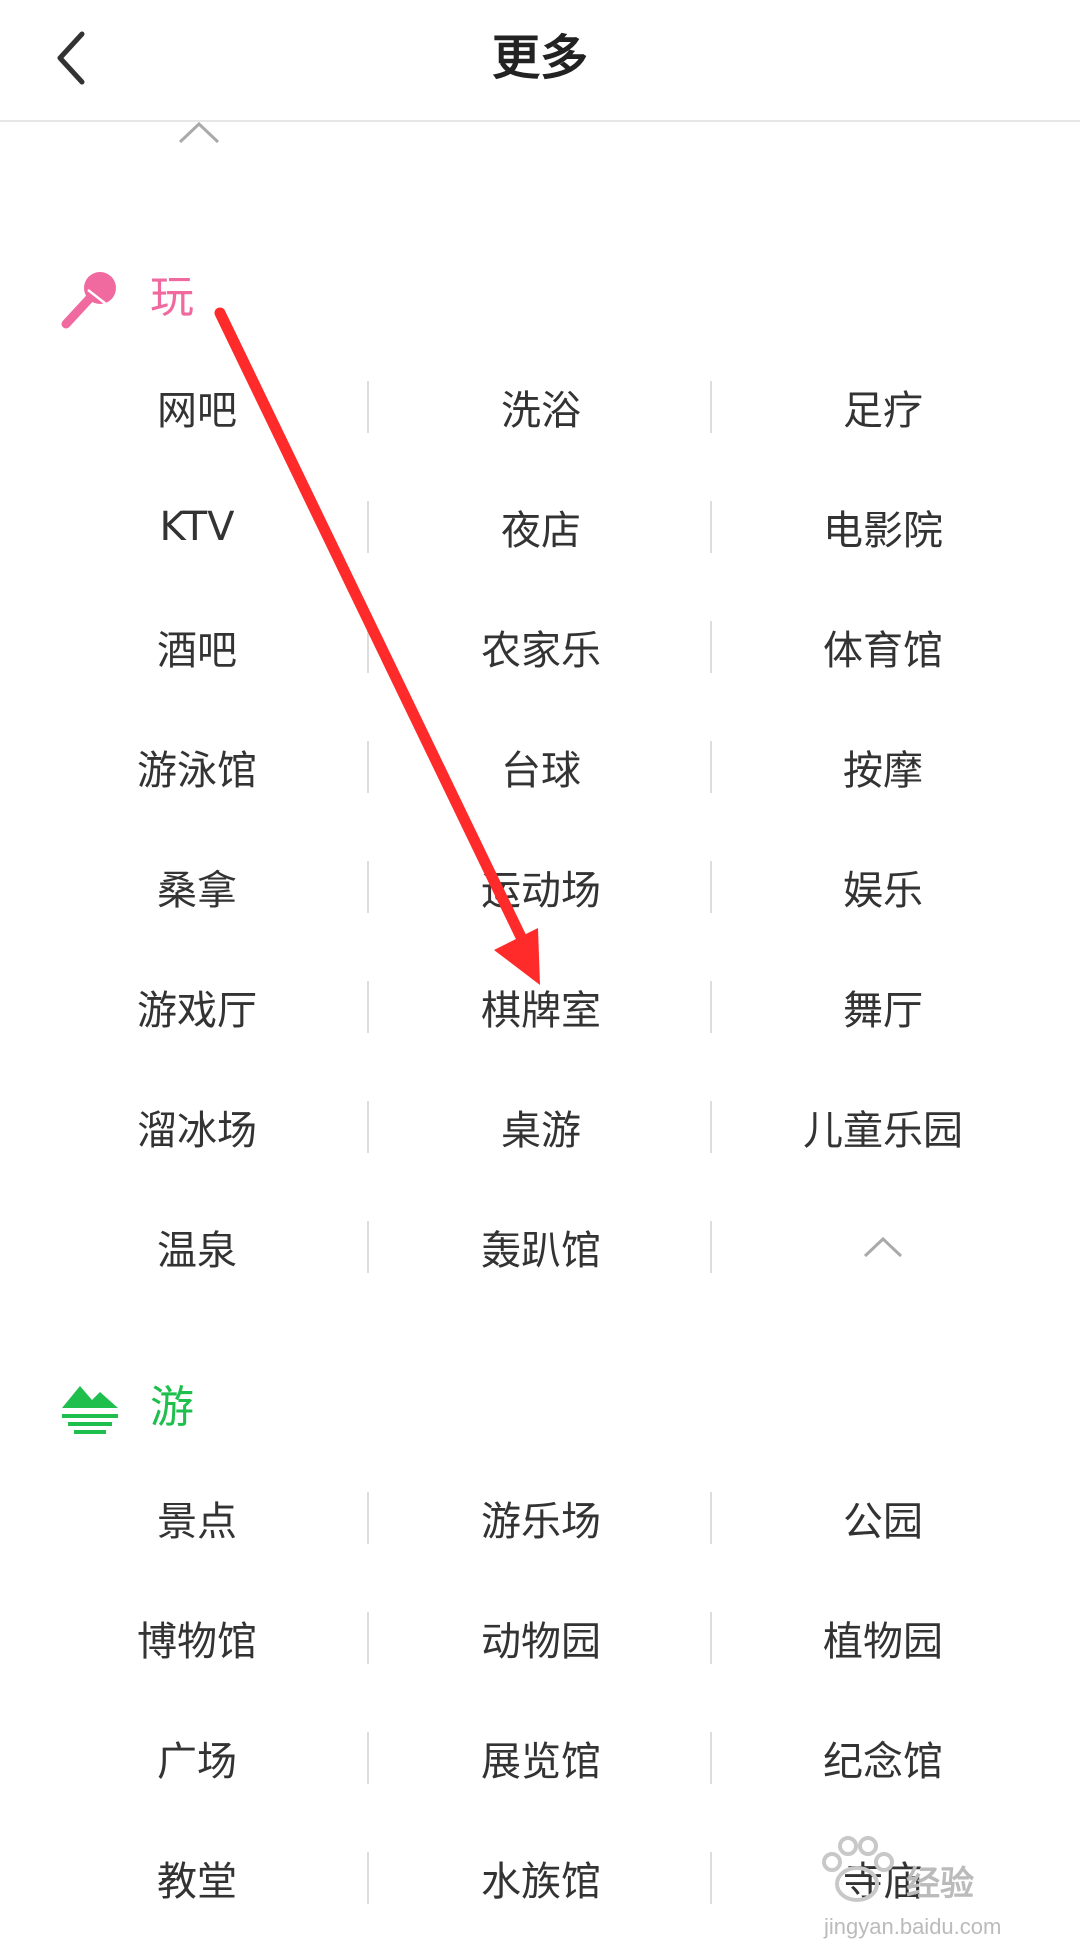 The image size is (1080, 1951). I want to click on section-header-travel: 游, so click(540, 1410).